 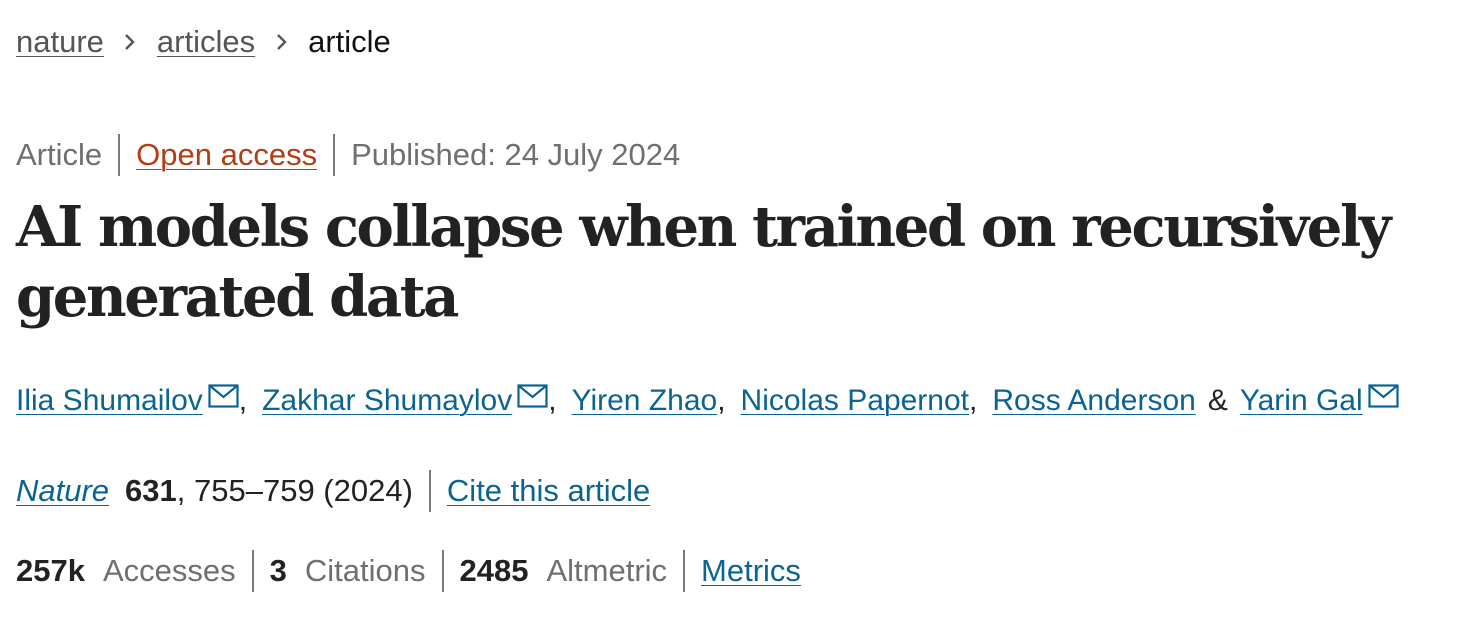 I want to click on altmetric-score: 2485, so click(x=494, y=570).